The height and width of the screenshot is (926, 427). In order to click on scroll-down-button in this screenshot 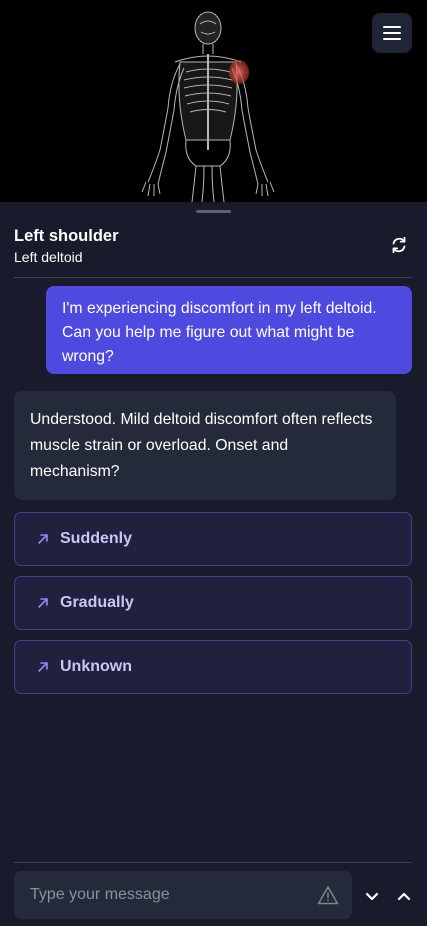, I will do `click(372, 896)`.